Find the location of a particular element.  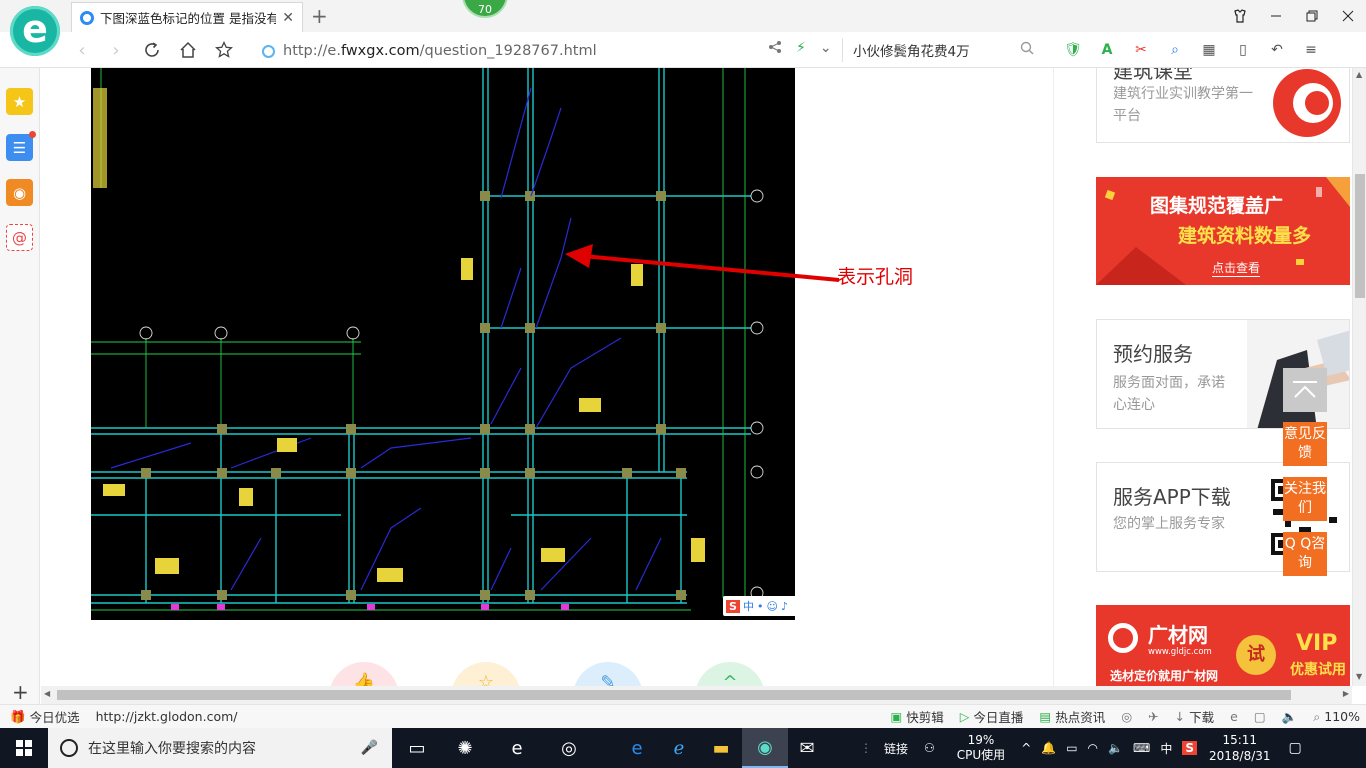

qq-consult-button: Q Q咨询 is located at coordinates (1305, 554).